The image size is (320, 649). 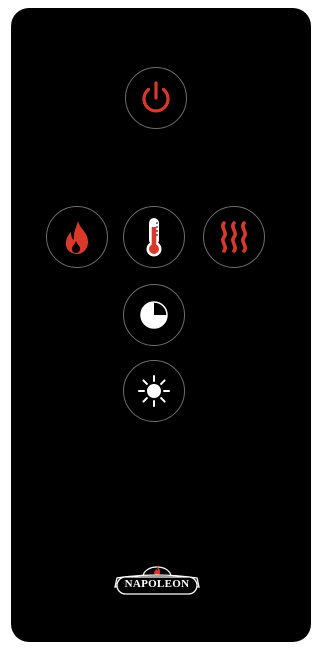 I want to click on napoleon-logo: NAPOLEON, so click(x=157, y=580).